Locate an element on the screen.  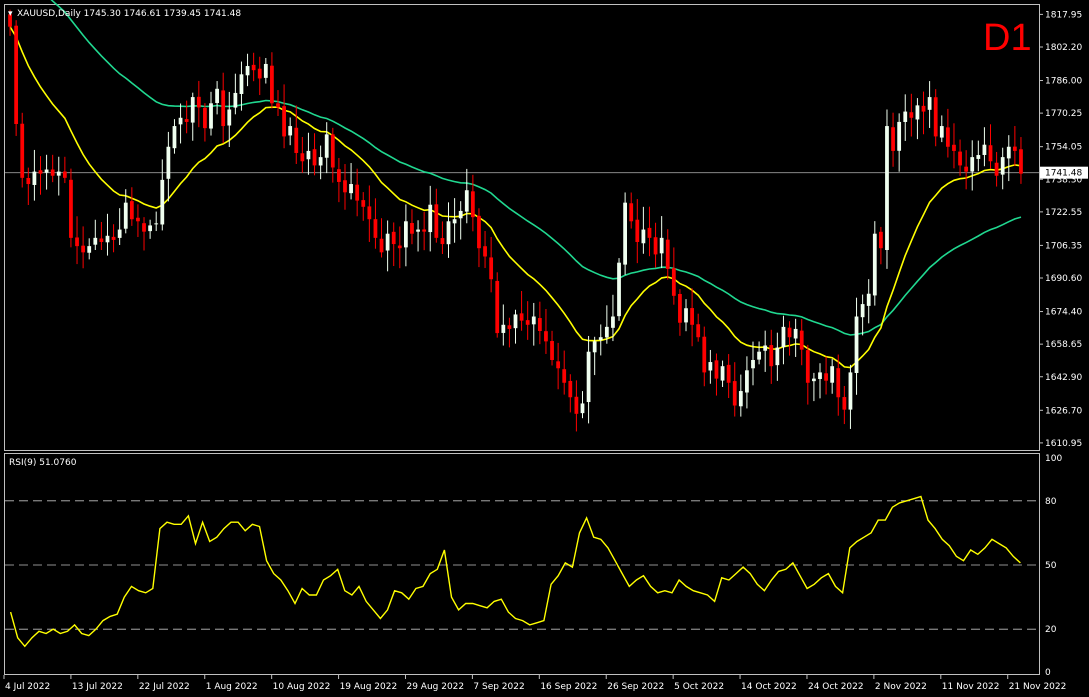
current-price-label: 1741.48 is located at coordinates (1063, 174).